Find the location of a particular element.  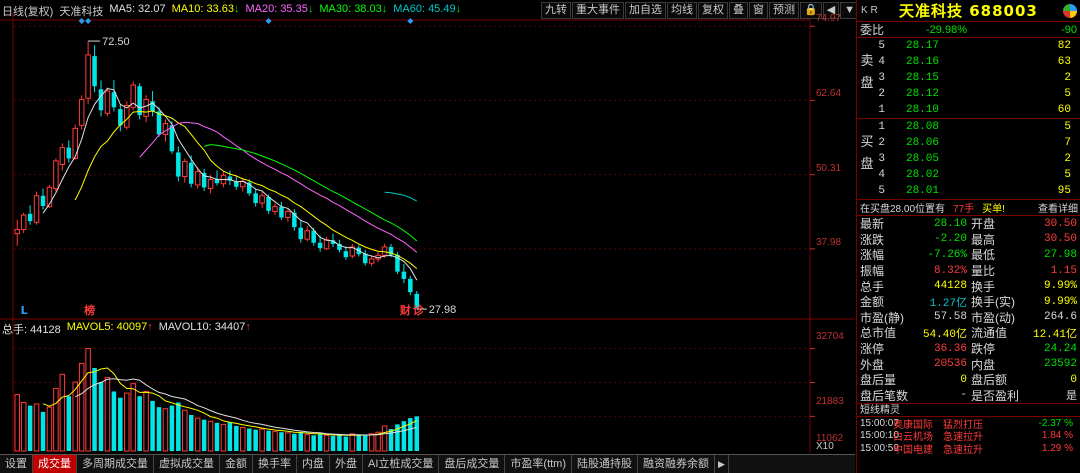

color-wheel-icon is located at coordinates (1070, 11).